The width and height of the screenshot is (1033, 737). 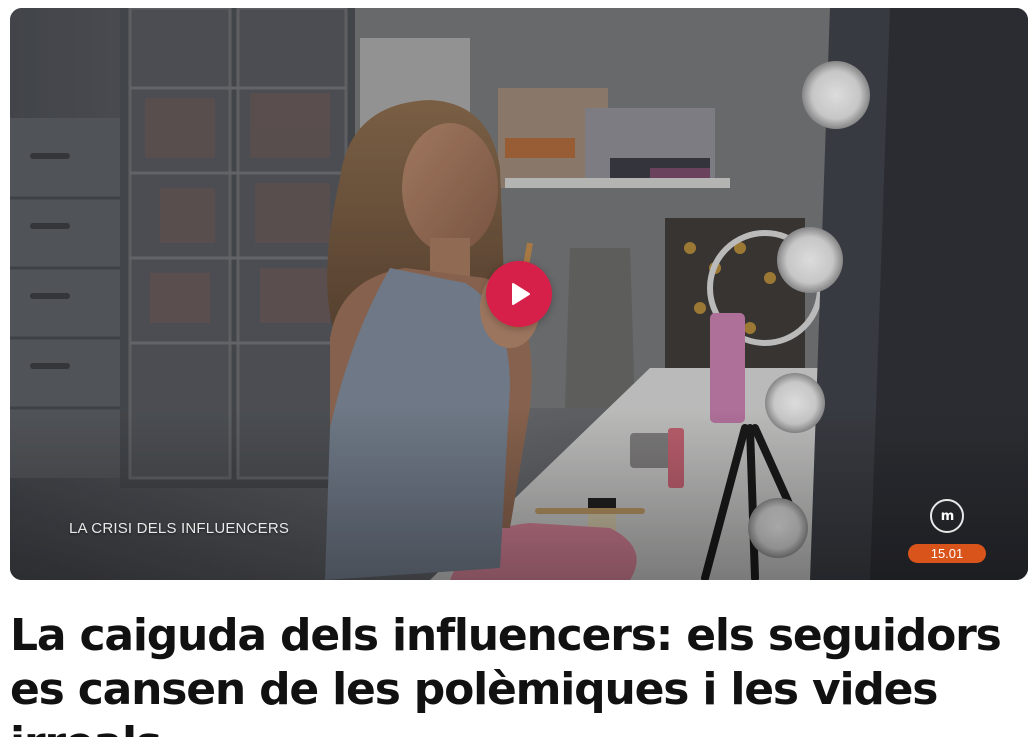 What do you see at coordinates (179, 528) in the screenshot?
I see `video-caption: LA CRISI DELS INFLUENCERS` at bounding box center [179, 528].